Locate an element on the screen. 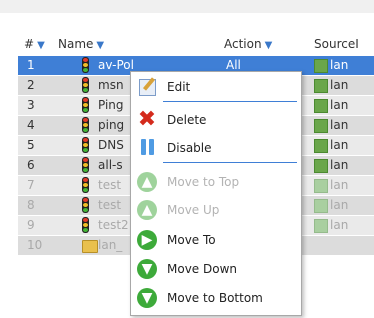  folder-icon is located at coordinates (90, 246).